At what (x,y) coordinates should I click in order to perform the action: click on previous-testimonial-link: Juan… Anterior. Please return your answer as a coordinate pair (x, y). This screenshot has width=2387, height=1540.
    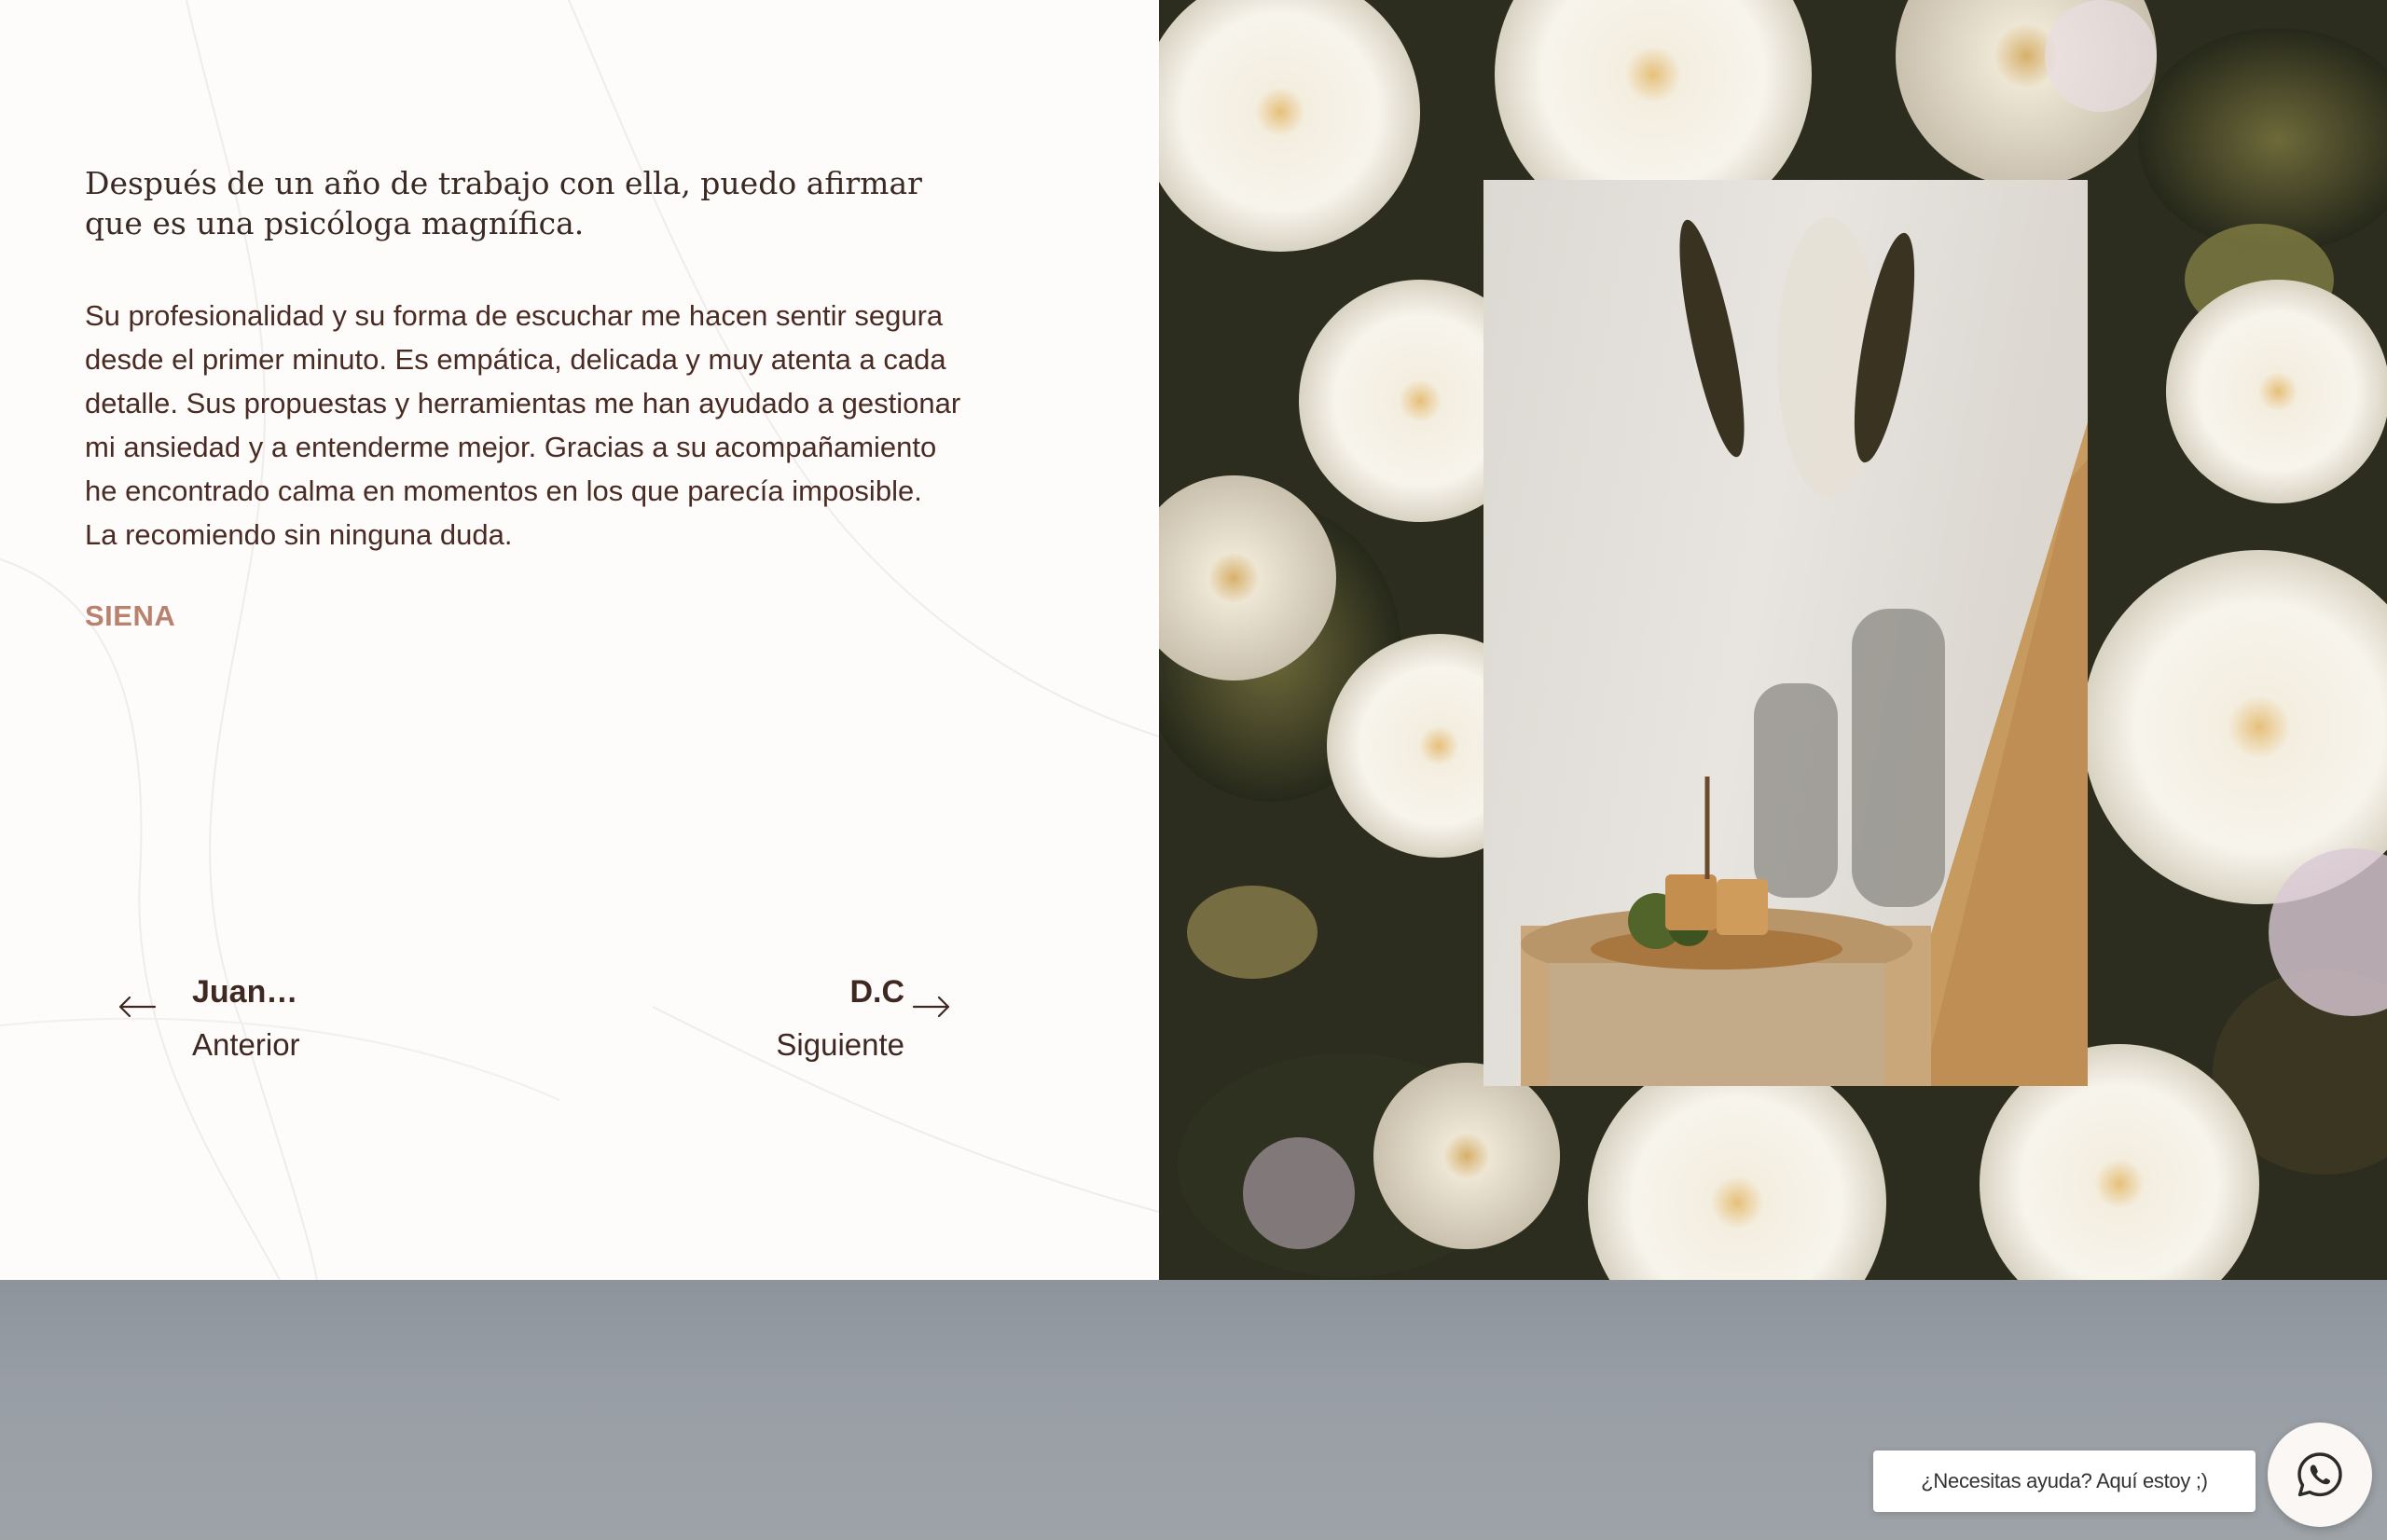
    Looking at the image, I should click on (238, 1020).